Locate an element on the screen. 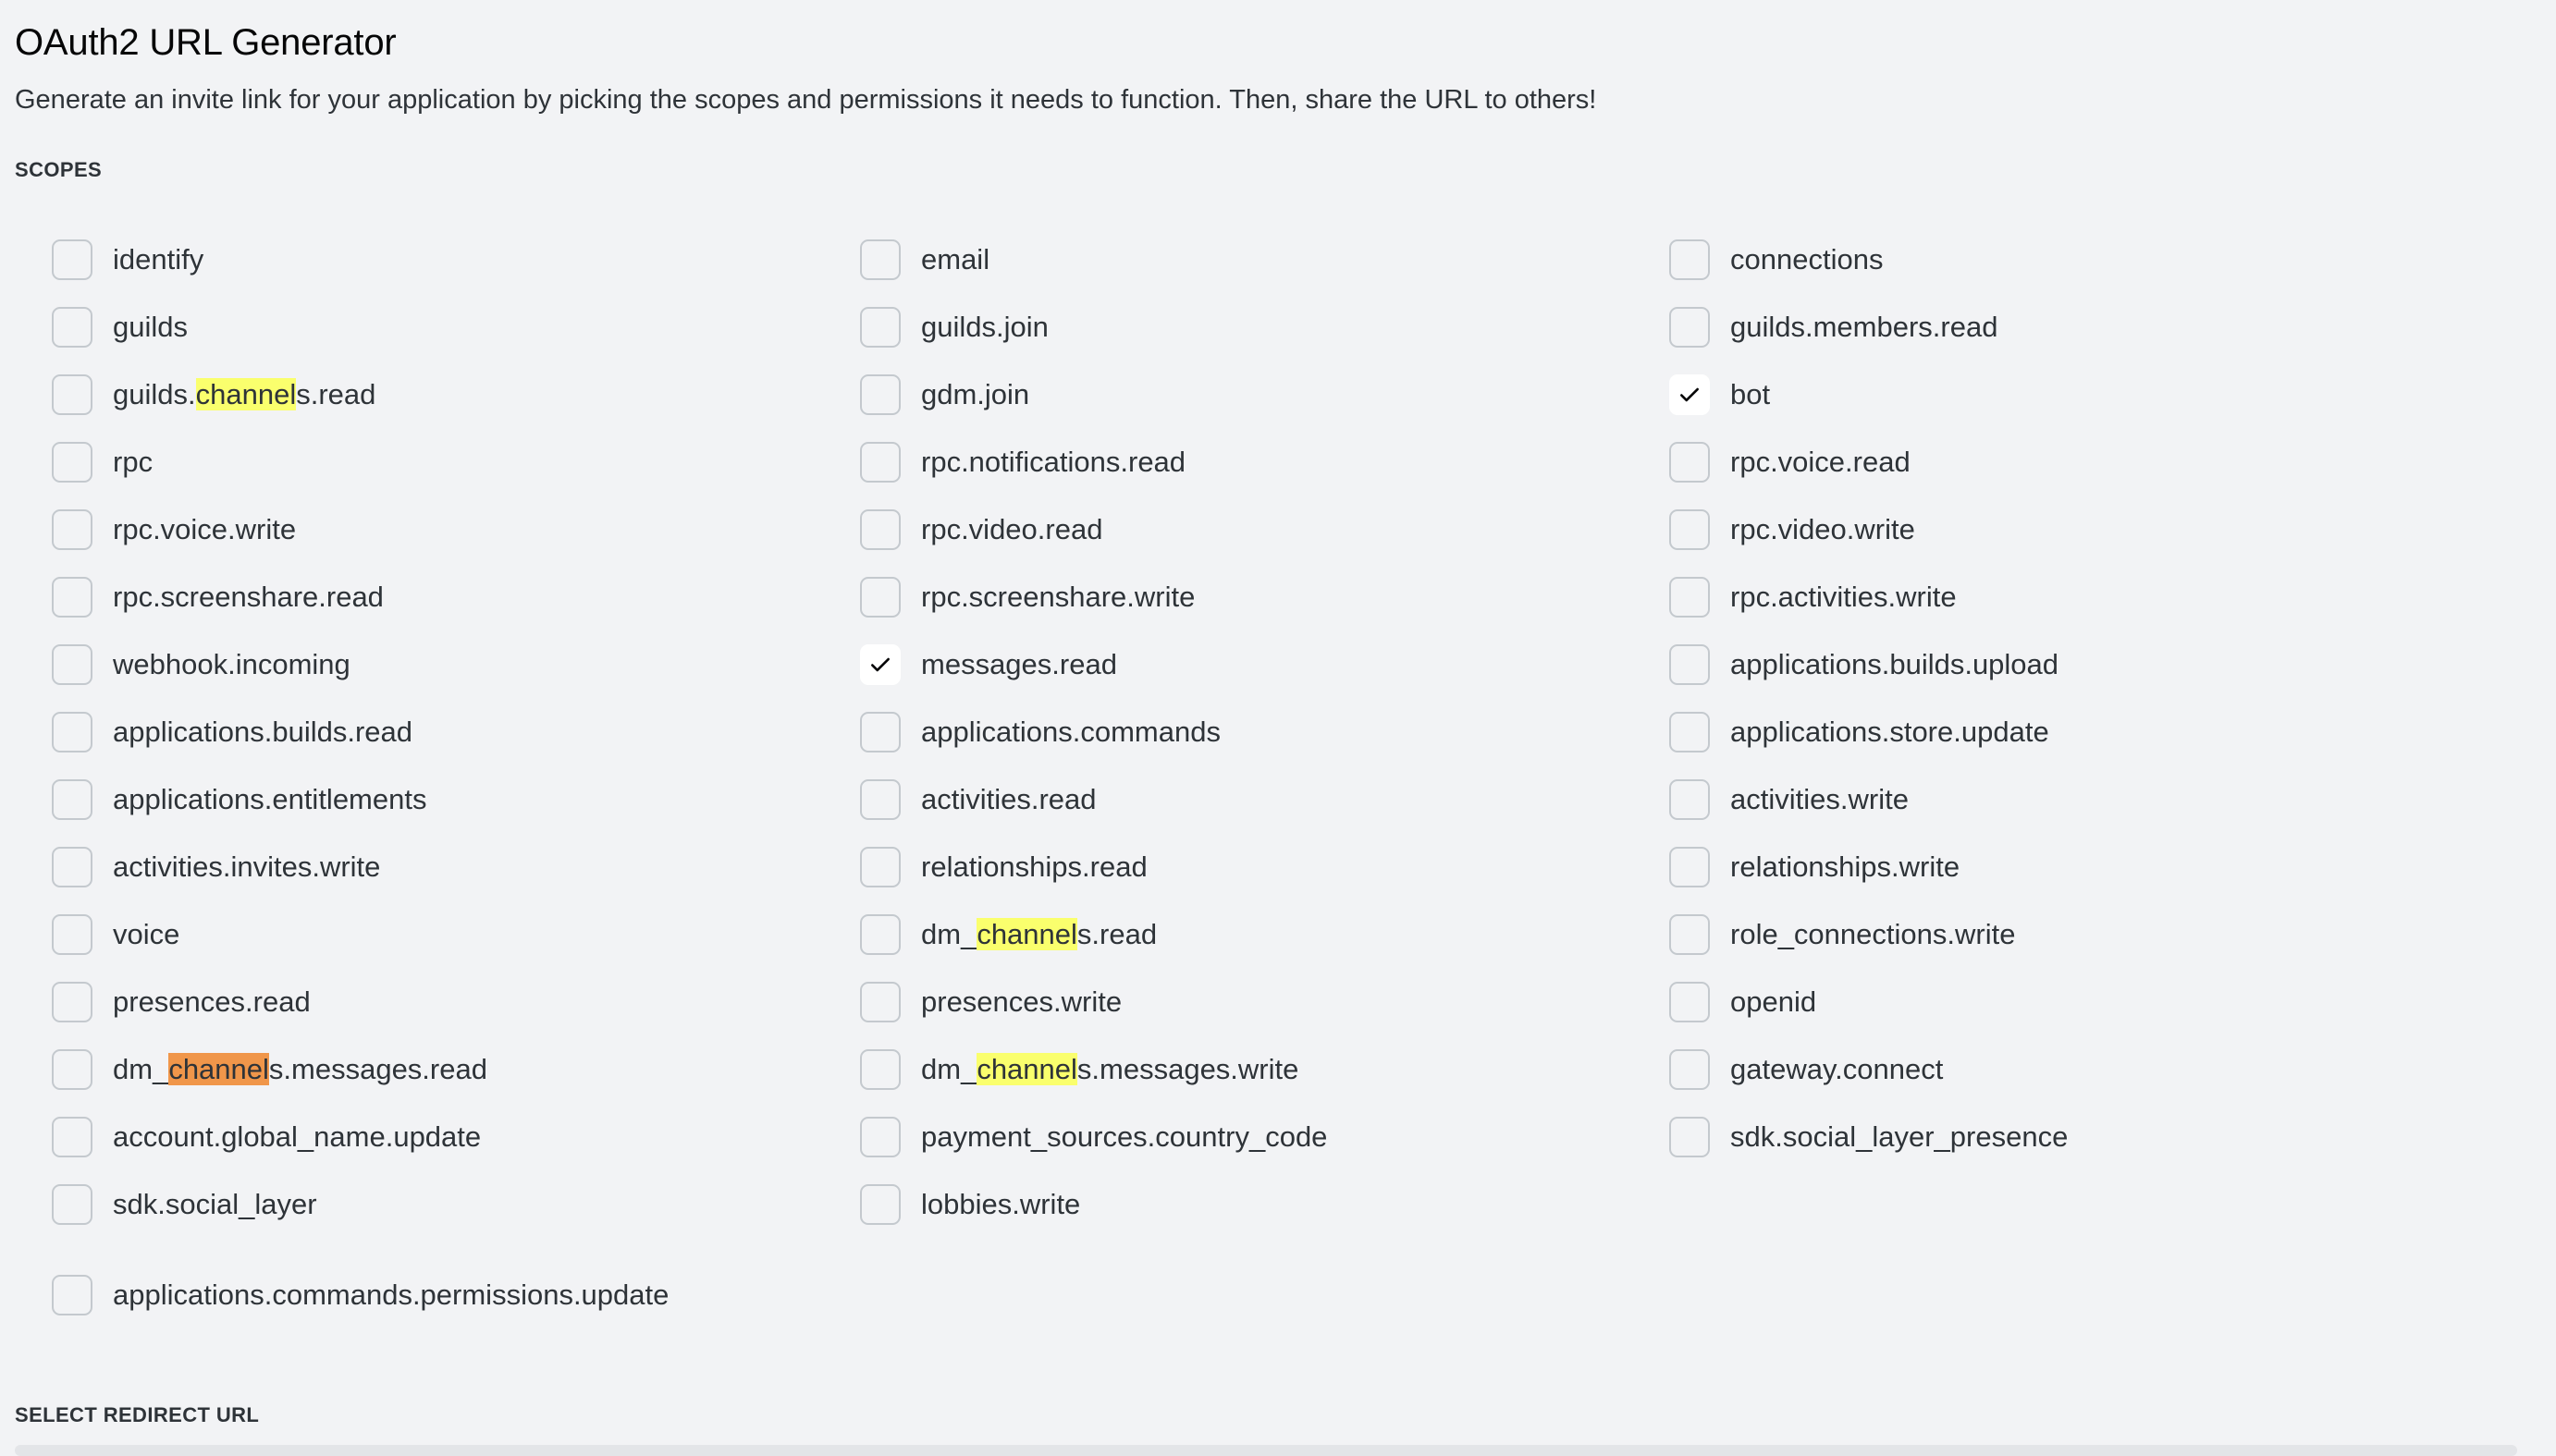 The height and width of the screenshot is (1456, 2556). scope-option-role-connections-write: role_connections.write is located at coordinates (2029, 936).